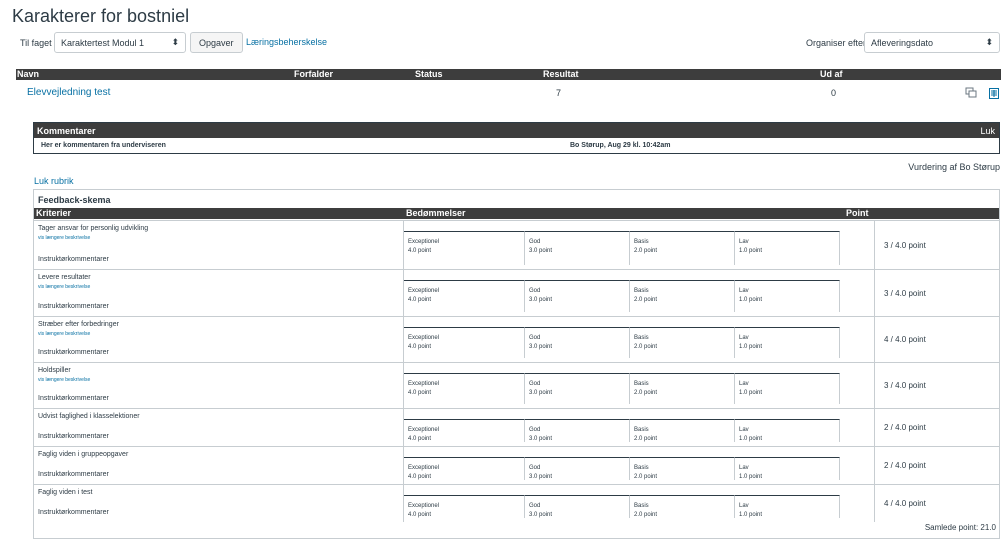  Describe the element at coordinates (987, 131) in the screenshot. I see `comments-close-link: Luk` at that location.